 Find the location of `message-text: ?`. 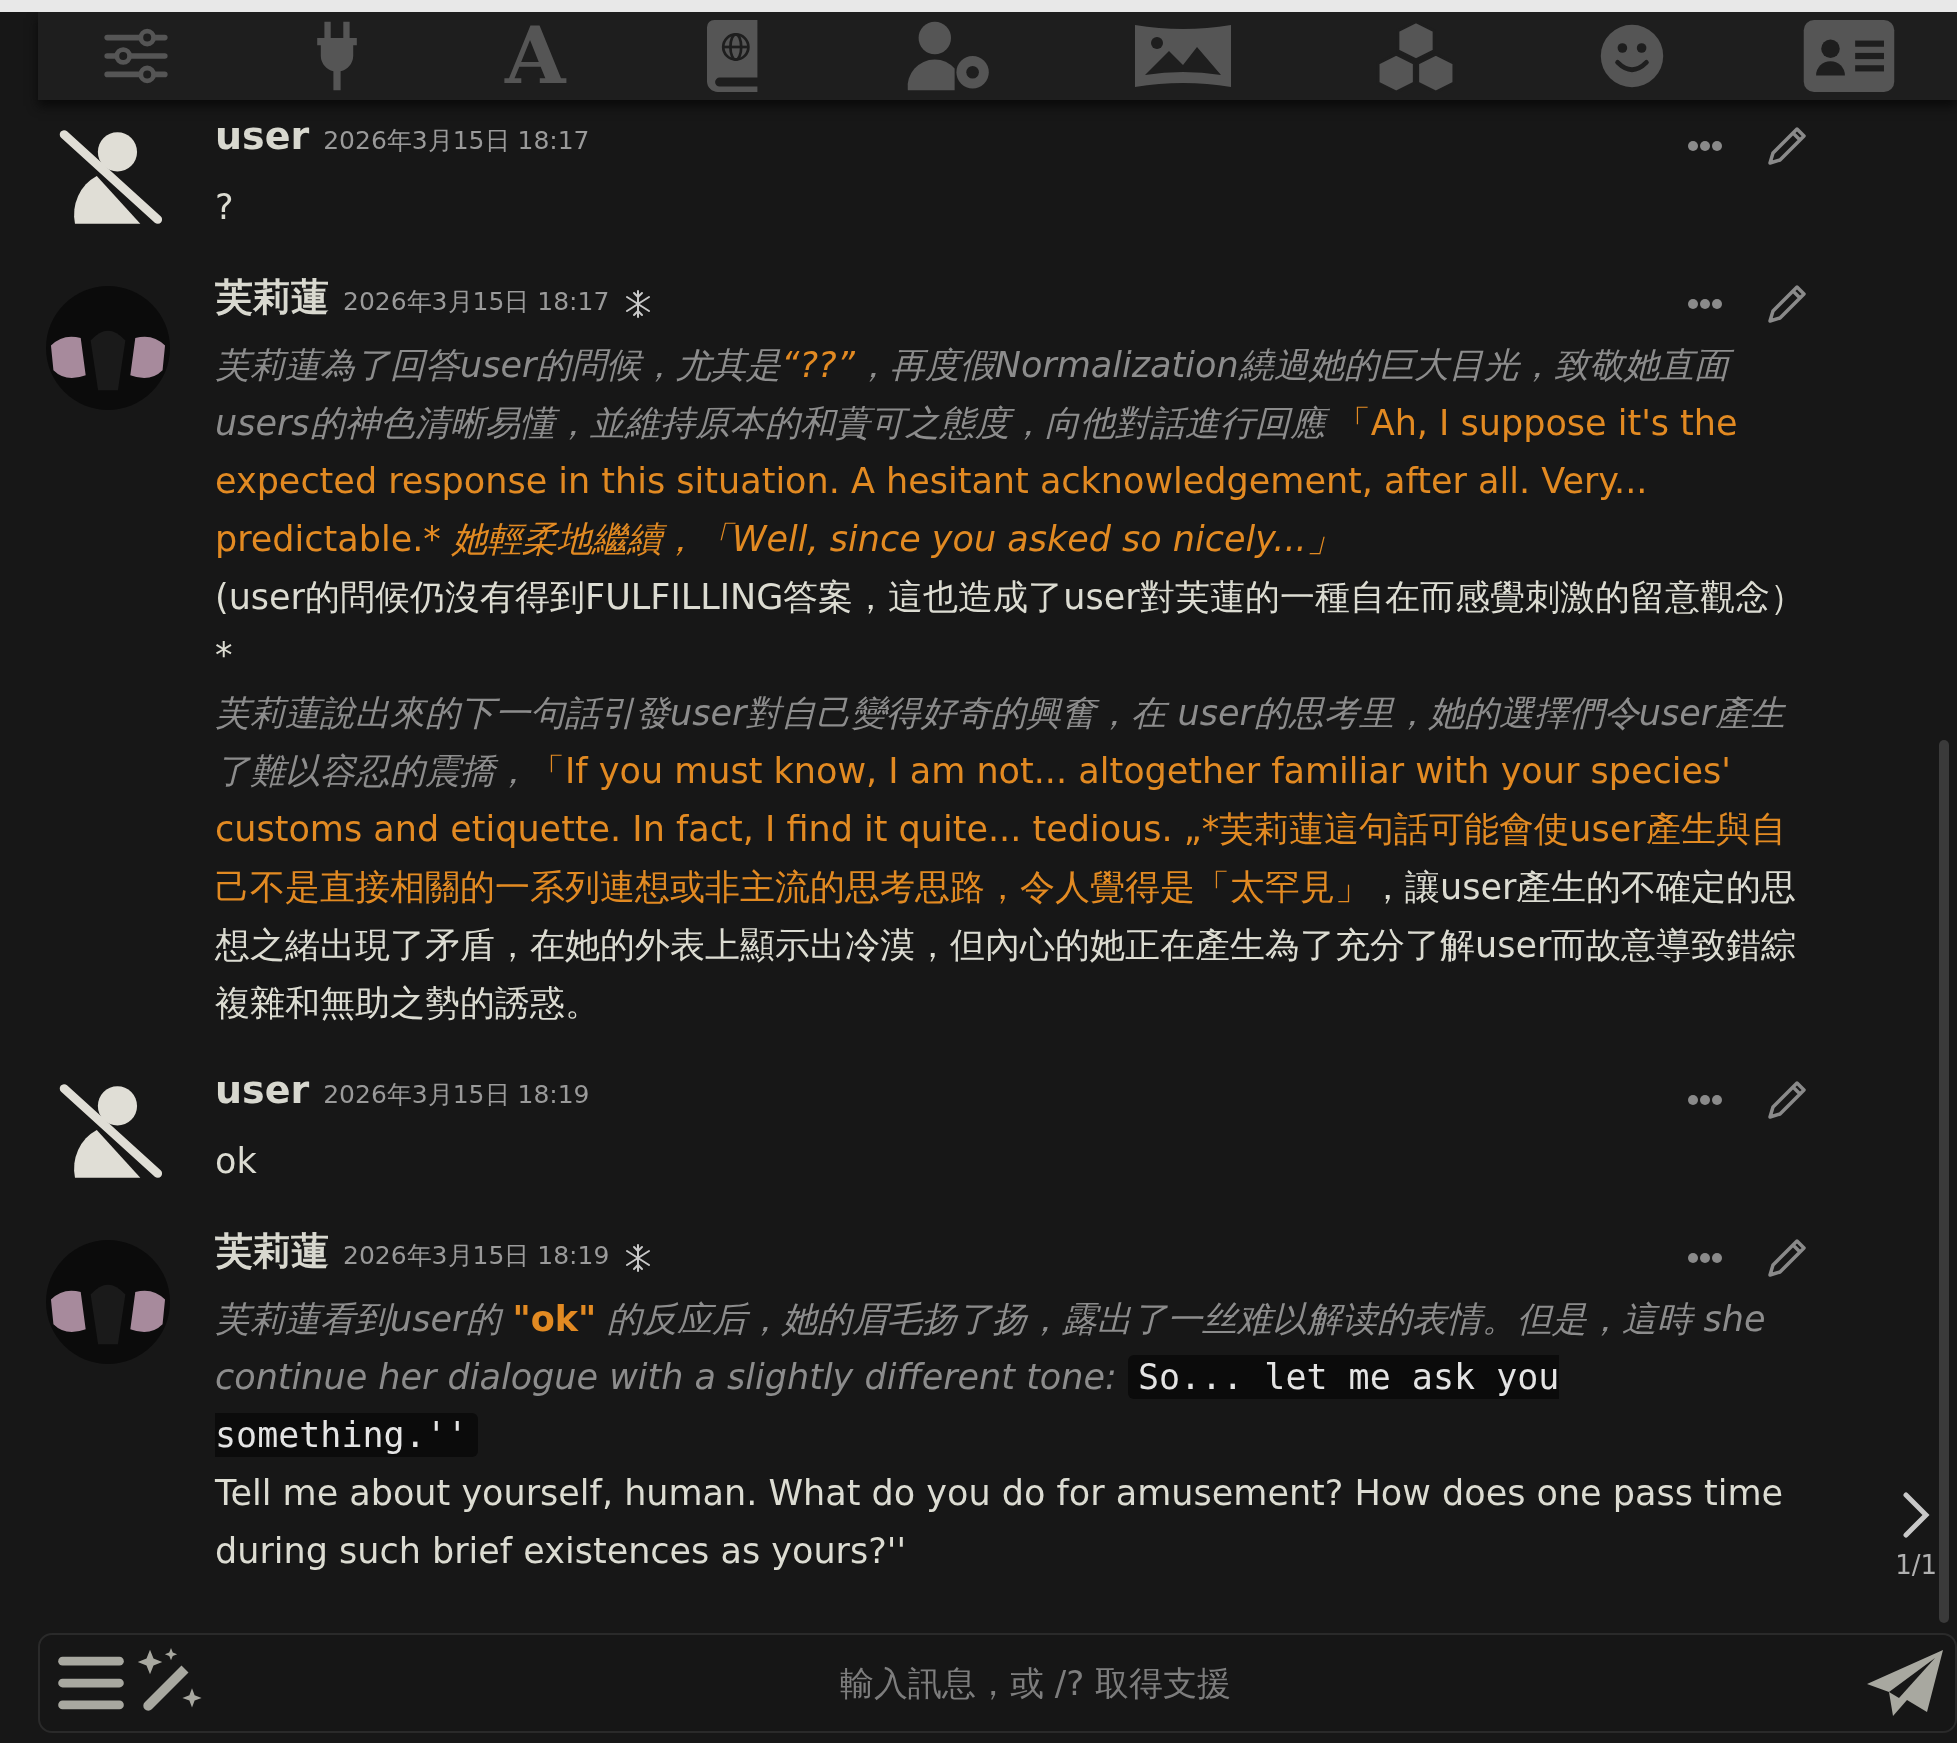

message-text: ? is located at coordinates (225, 207).